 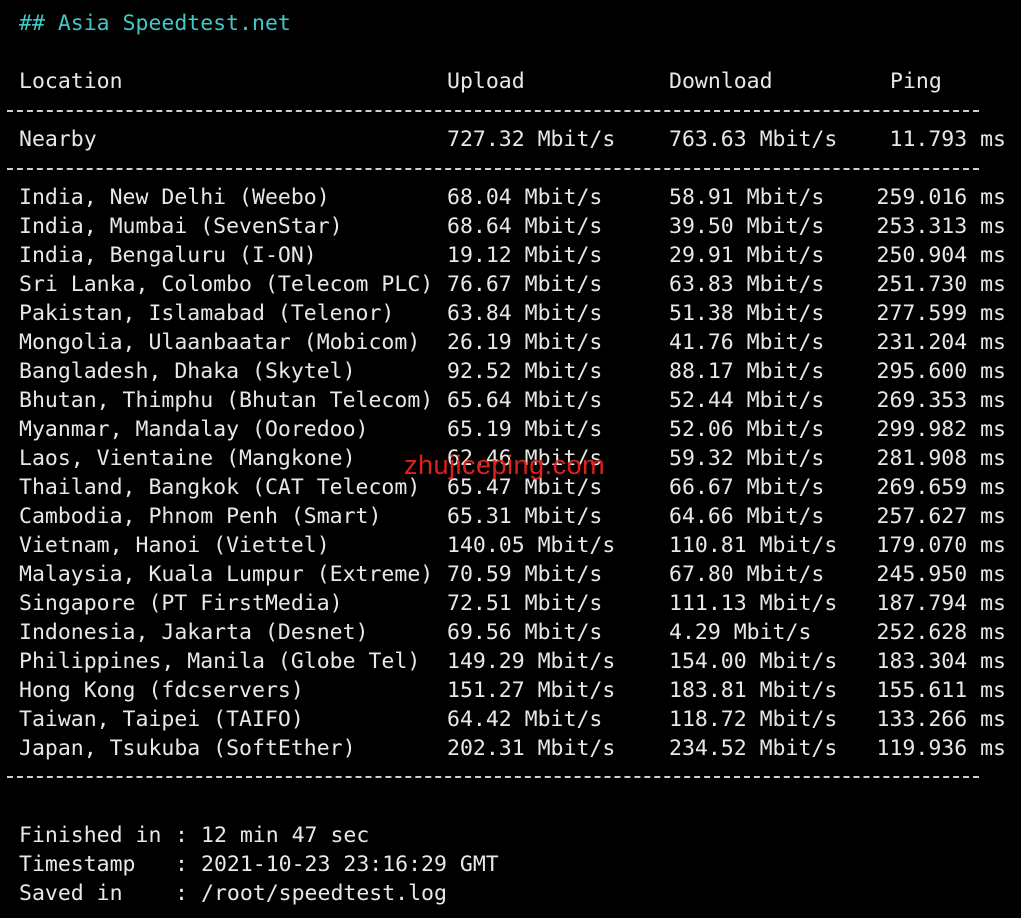 I want to click on download-cell: 183.81 Mbit/s, so click(x=753, y=690).